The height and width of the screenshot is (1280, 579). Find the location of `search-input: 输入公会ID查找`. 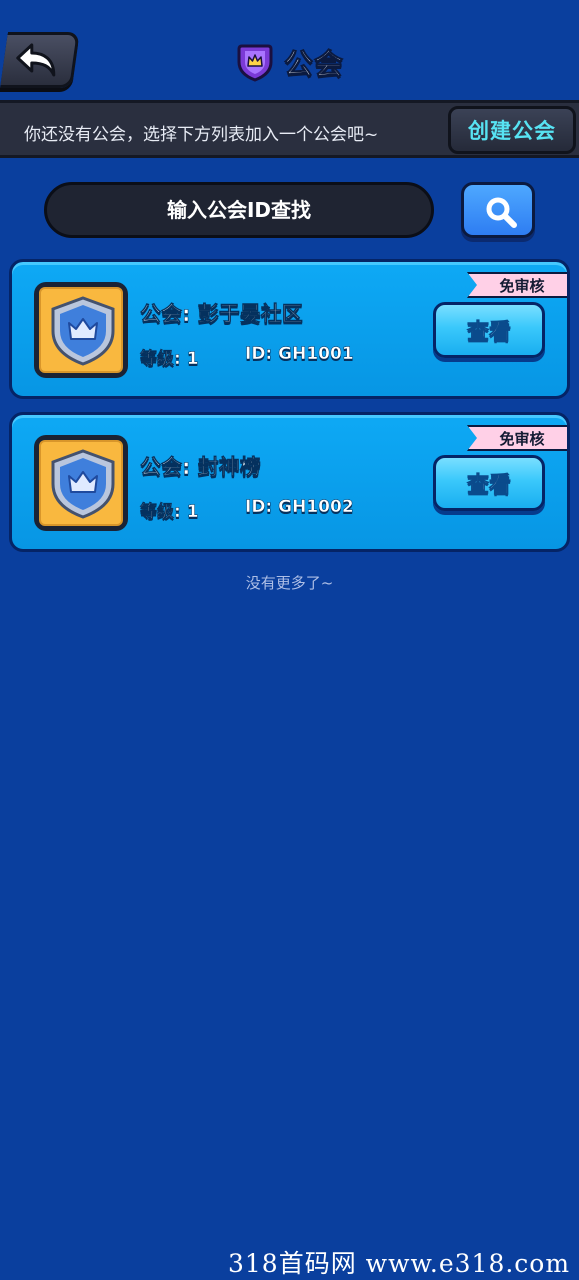

search-input: 输入公会ID查找 is located at coordinates (239, 210).